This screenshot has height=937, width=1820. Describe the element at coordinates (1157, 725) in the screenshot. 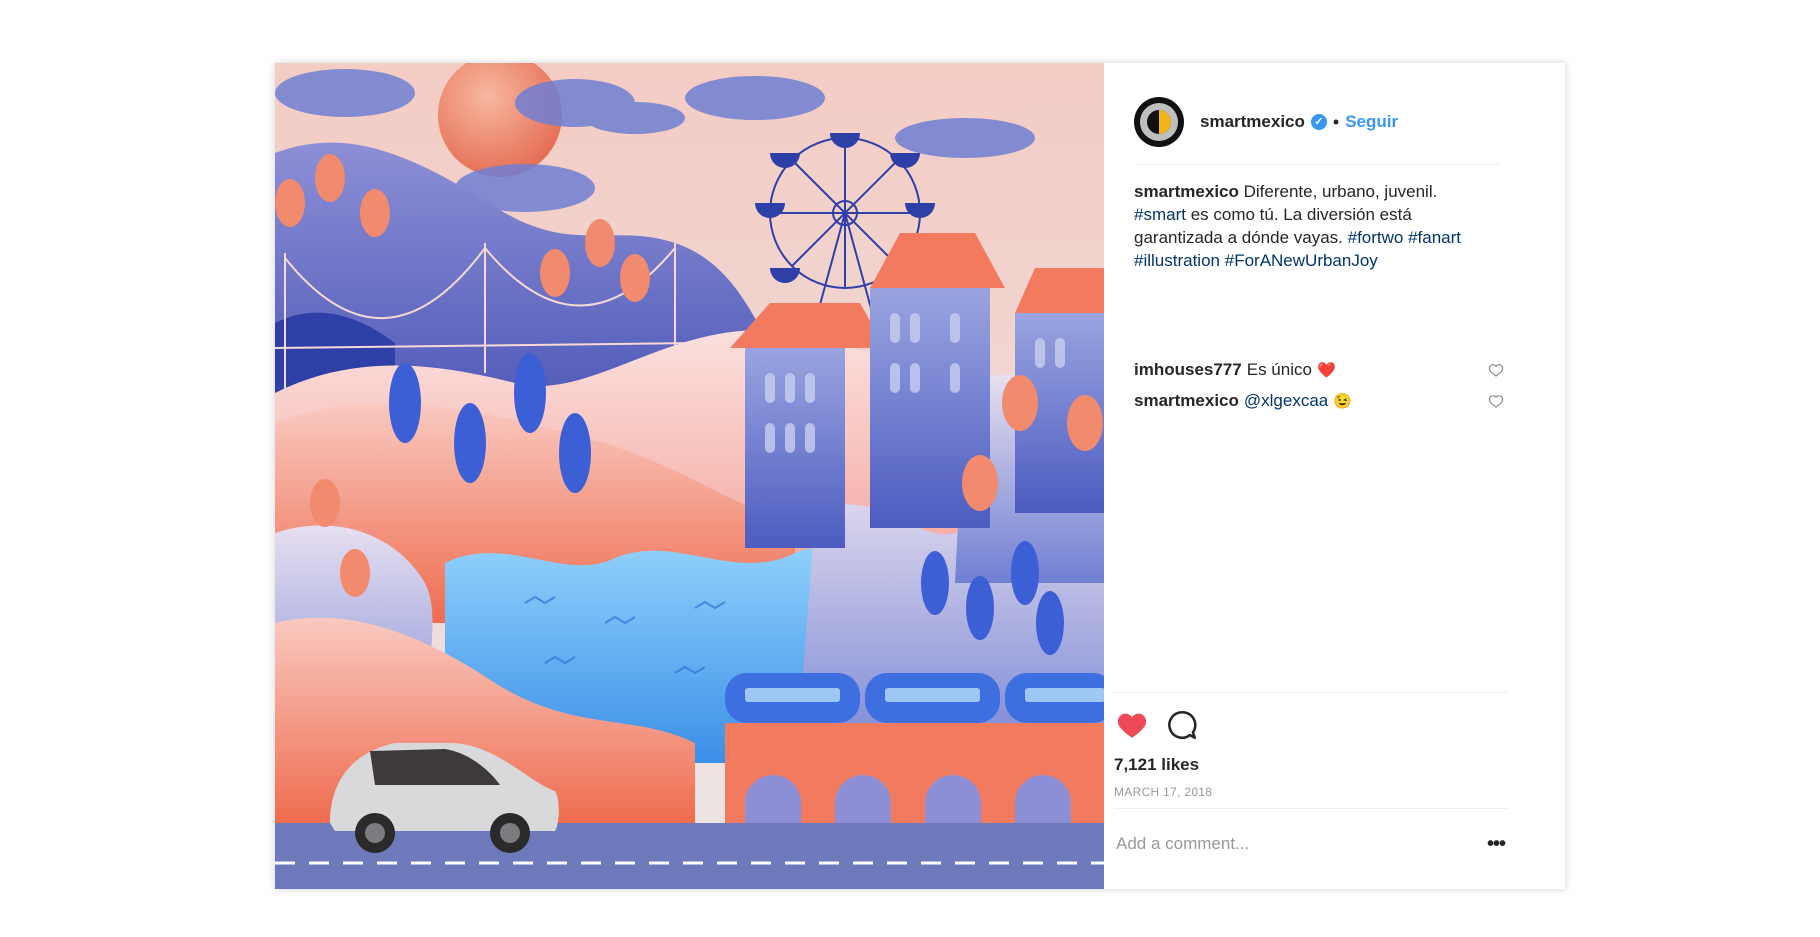

I see `post-actions` at that location.